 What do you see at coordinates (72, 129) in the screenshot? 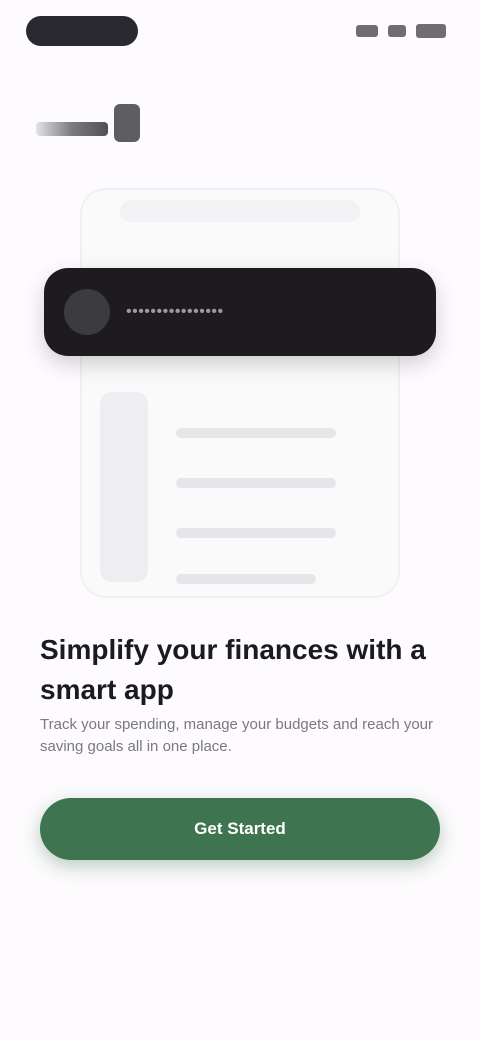
I see `logo-wordmark` at bounding box center [72, 129].